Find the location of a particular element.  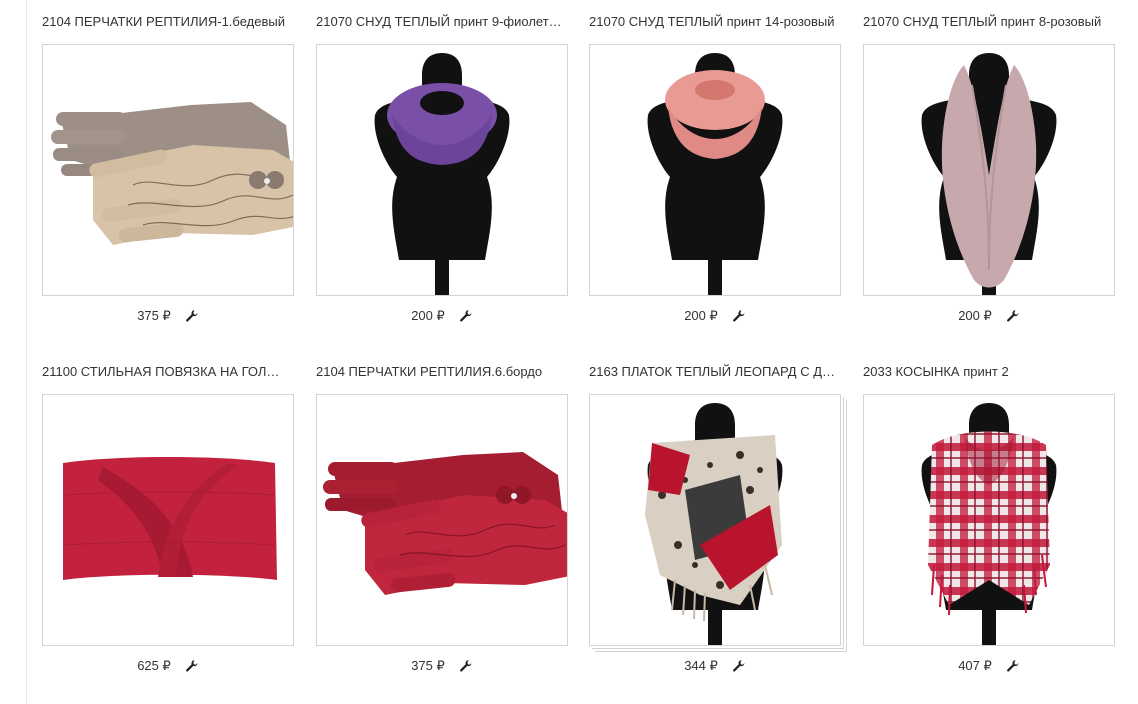

price: 407 ₽ is located at coordinates (975, 665).